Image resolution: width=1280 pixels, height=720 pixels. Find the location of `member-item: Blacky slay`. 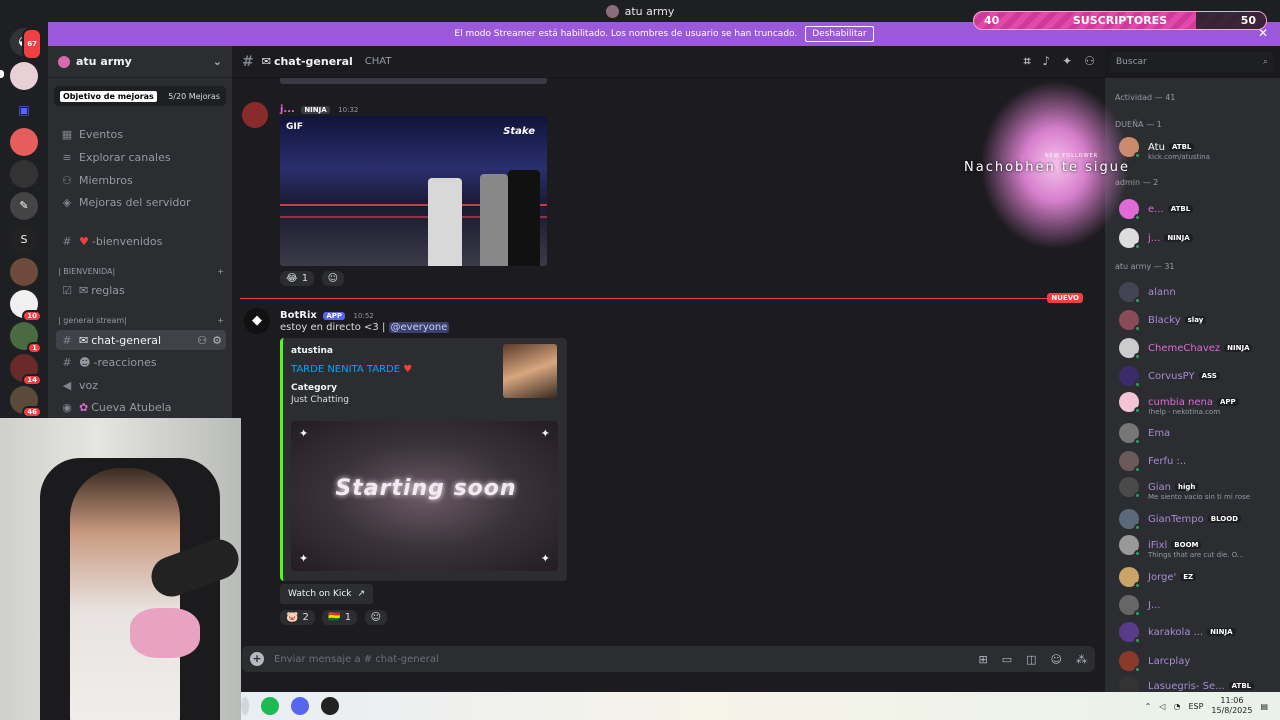

member-item: Blacky slay is located at coordinates (1198, 320).